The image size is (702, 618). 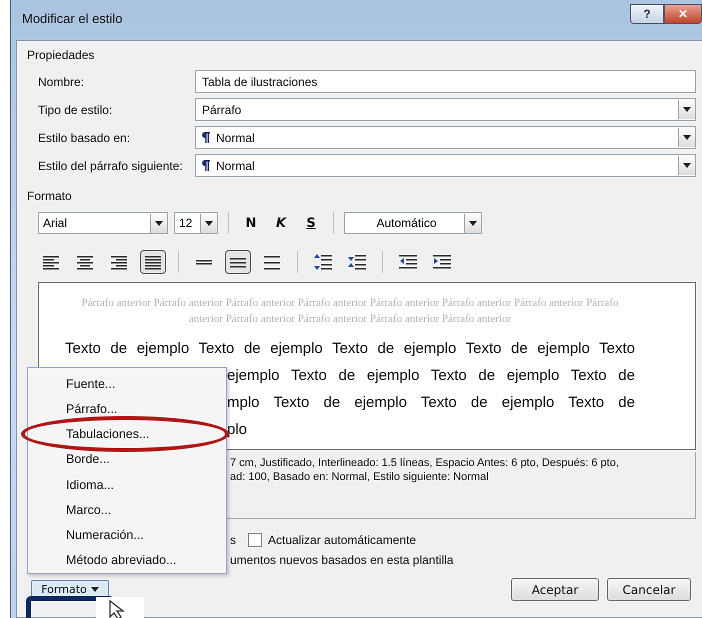 I want to click on field-label: Estilo basado en:, so click(x=85, y=137).